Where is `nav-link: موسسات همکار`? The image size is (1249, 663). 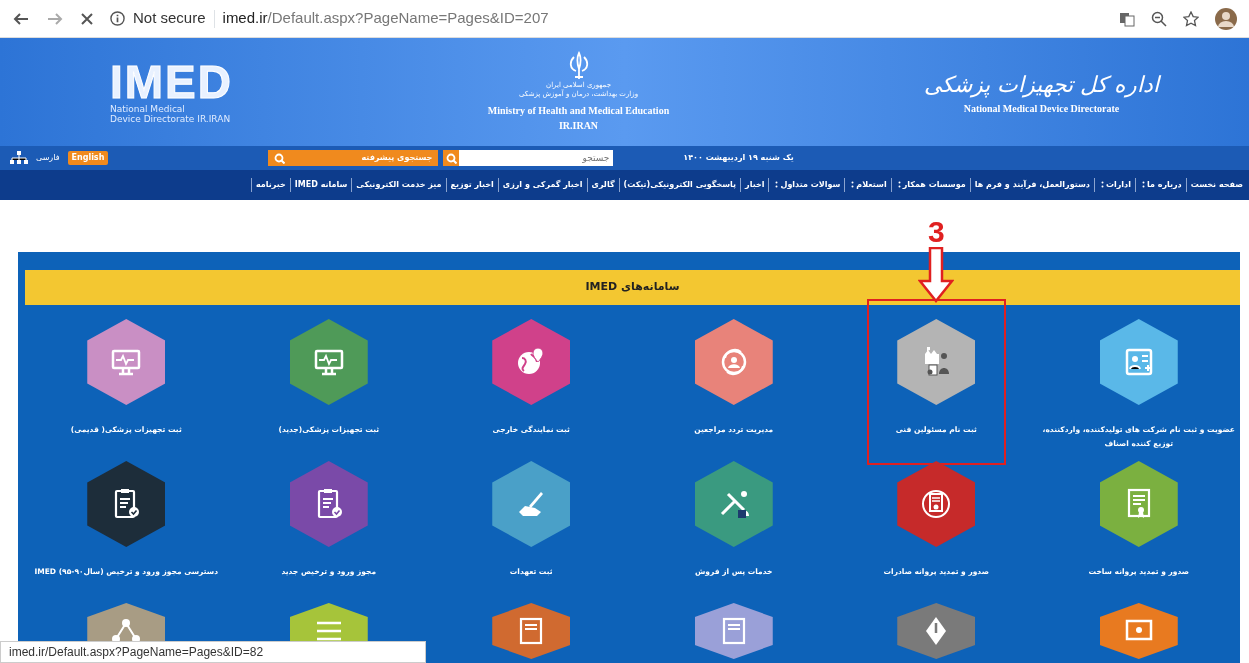 nav-link: موسسات همکار is located at coordinates (930, 185).